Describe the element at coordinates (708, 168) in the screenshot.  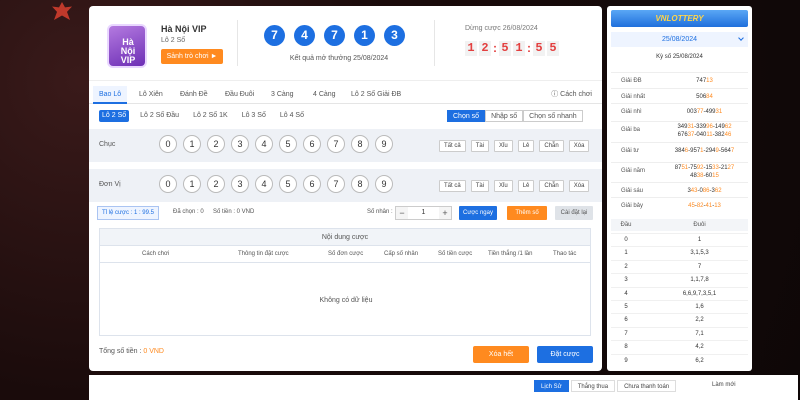
I see `prize-digits: -15` at that location.